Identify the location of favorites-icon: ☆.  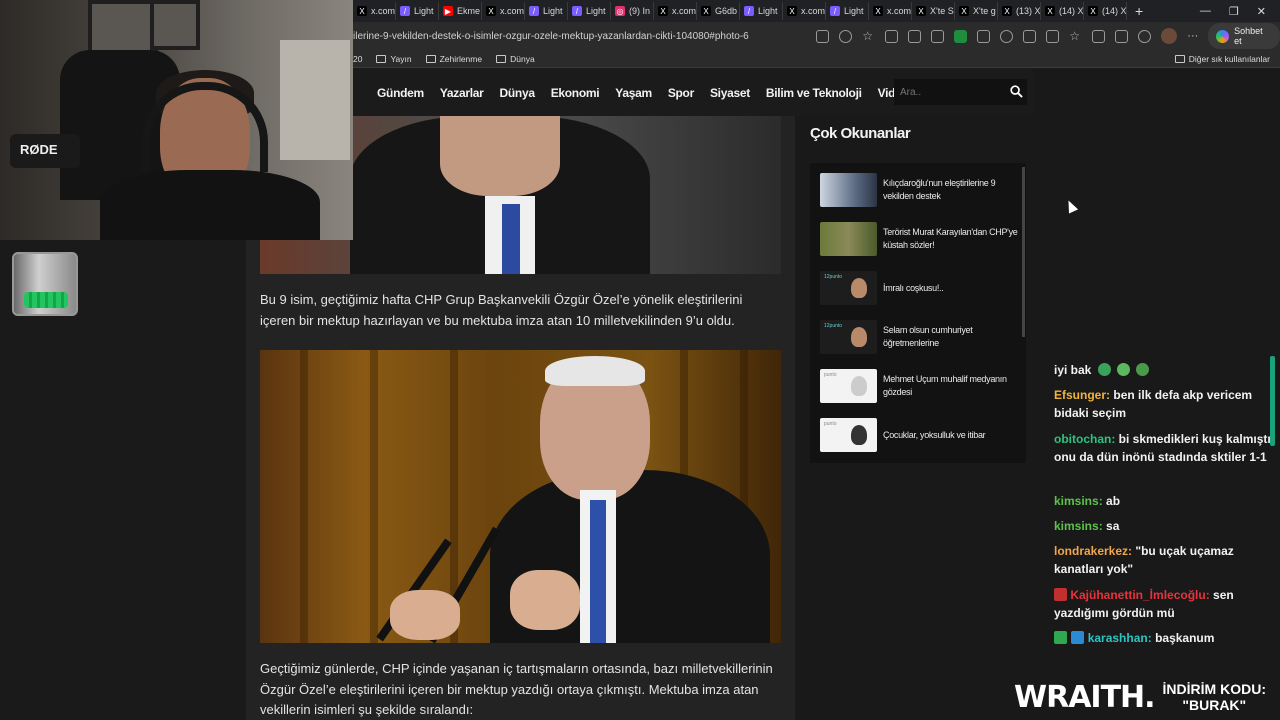
(1075, 36).